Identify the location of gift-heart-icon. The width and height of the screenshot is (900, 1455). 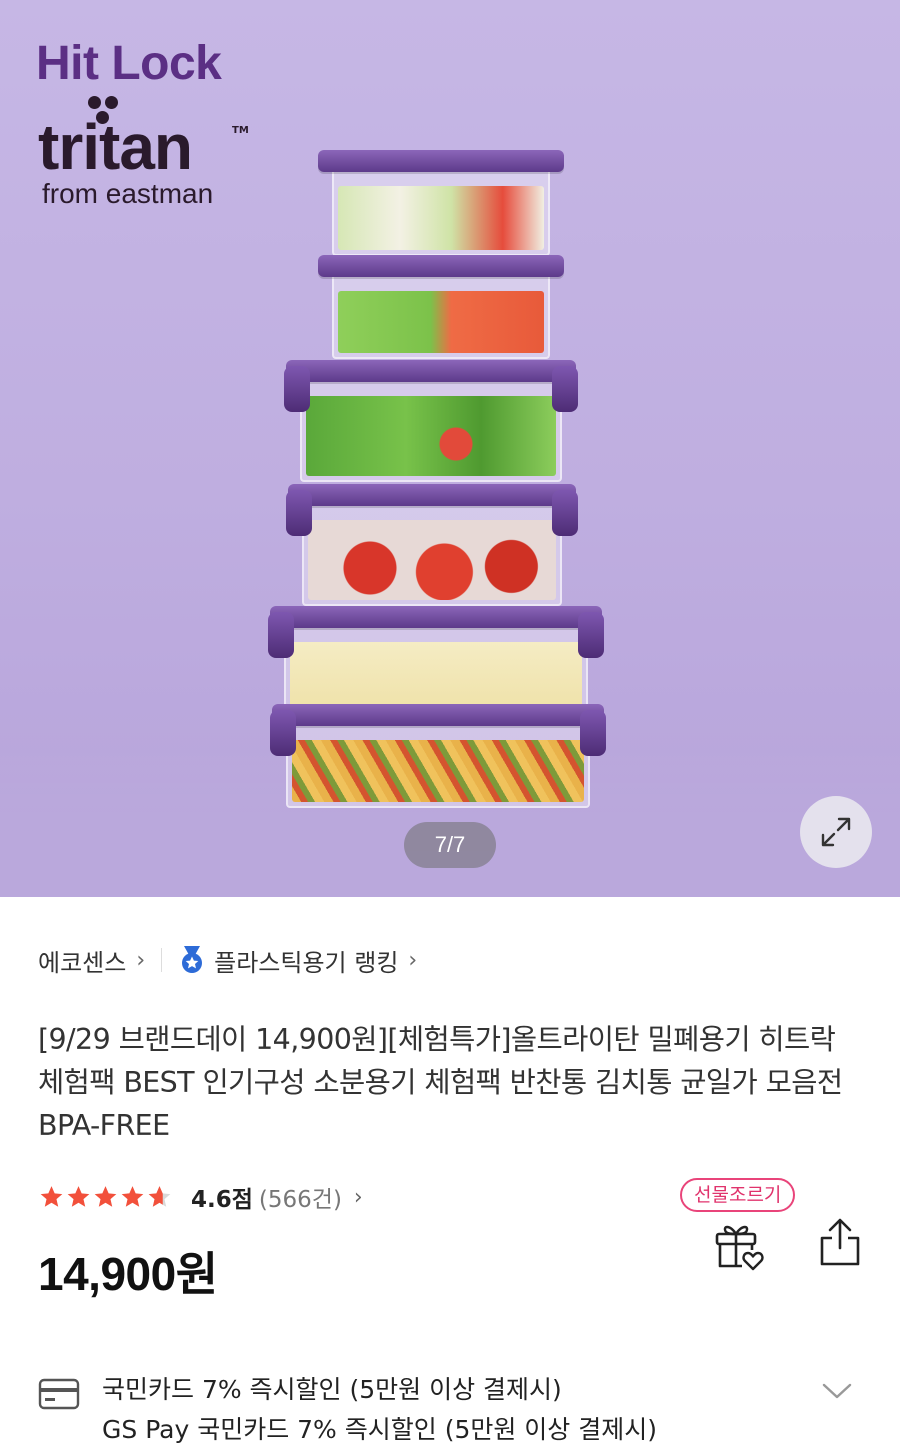
(739, 1248).